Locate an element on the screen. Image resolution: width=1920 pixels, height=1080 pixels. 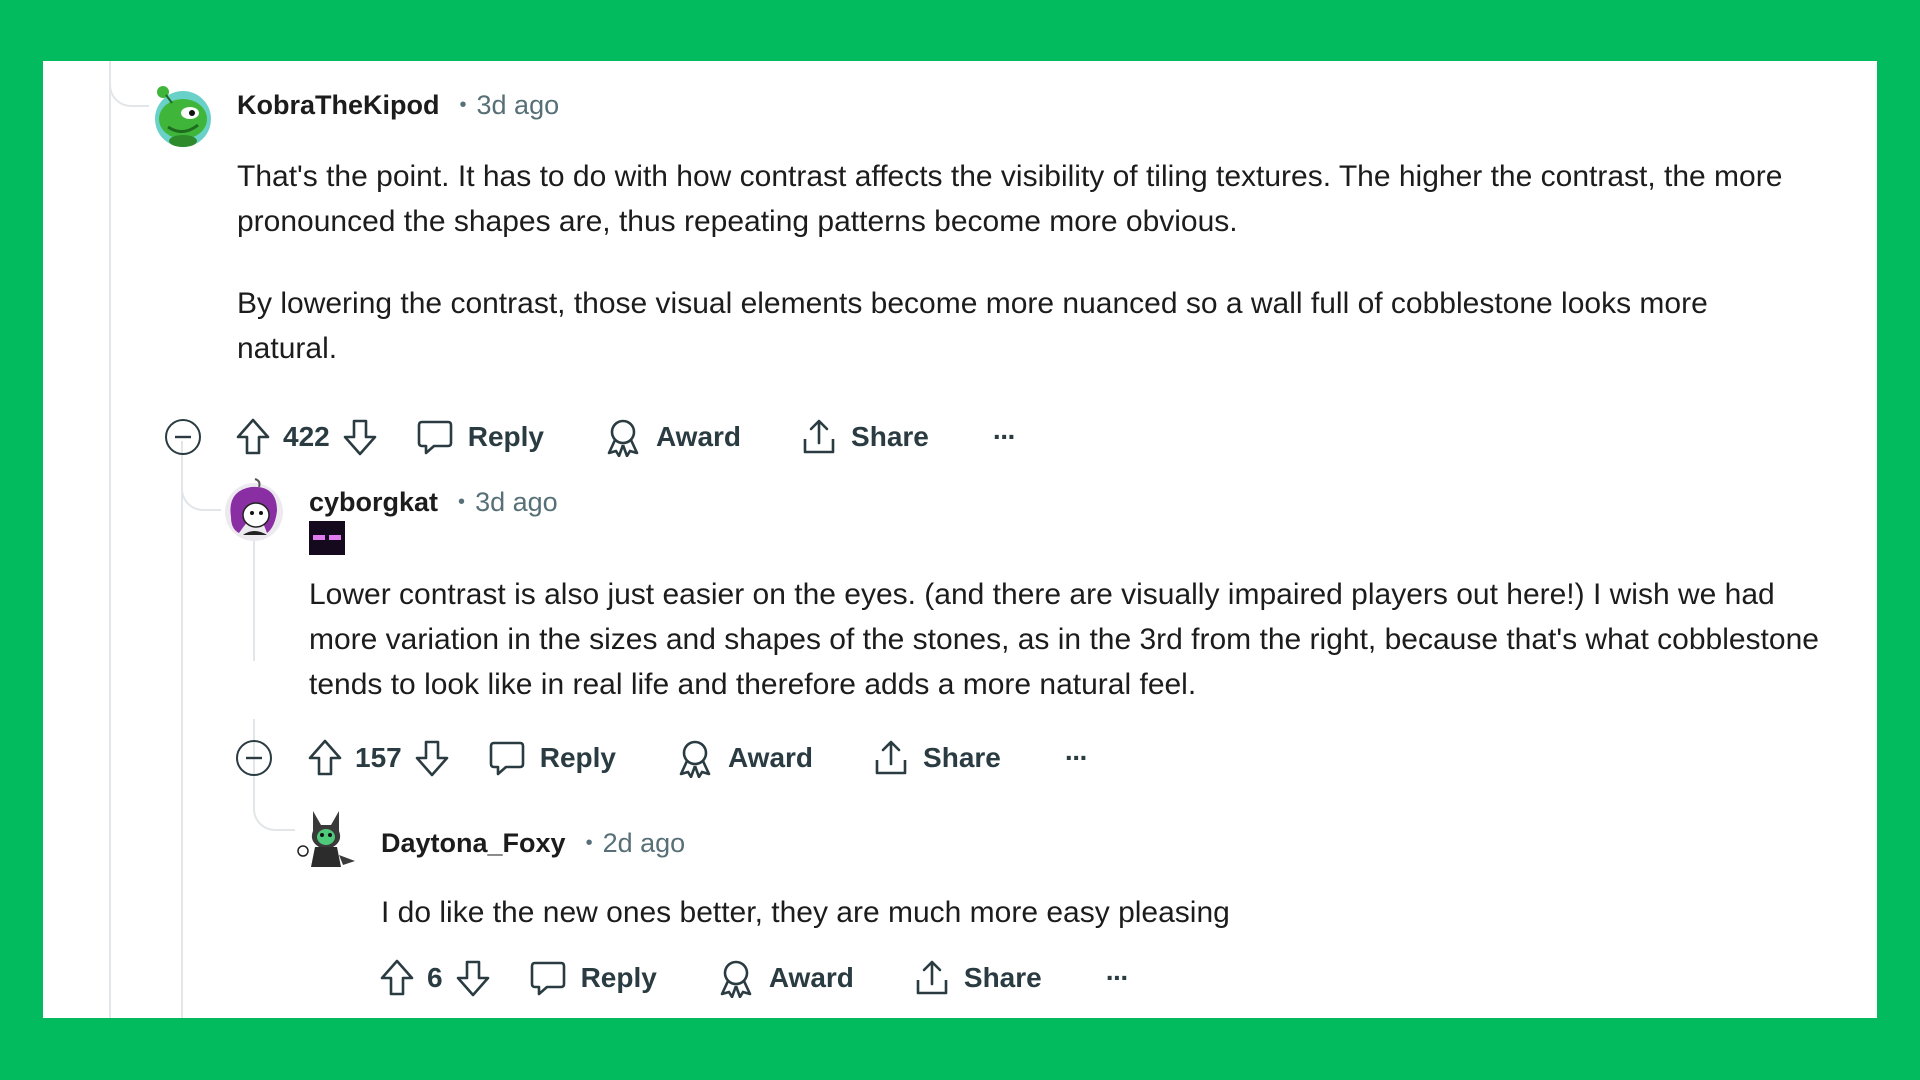
username: KobraTheKipod is located at coordinates (338, 105).